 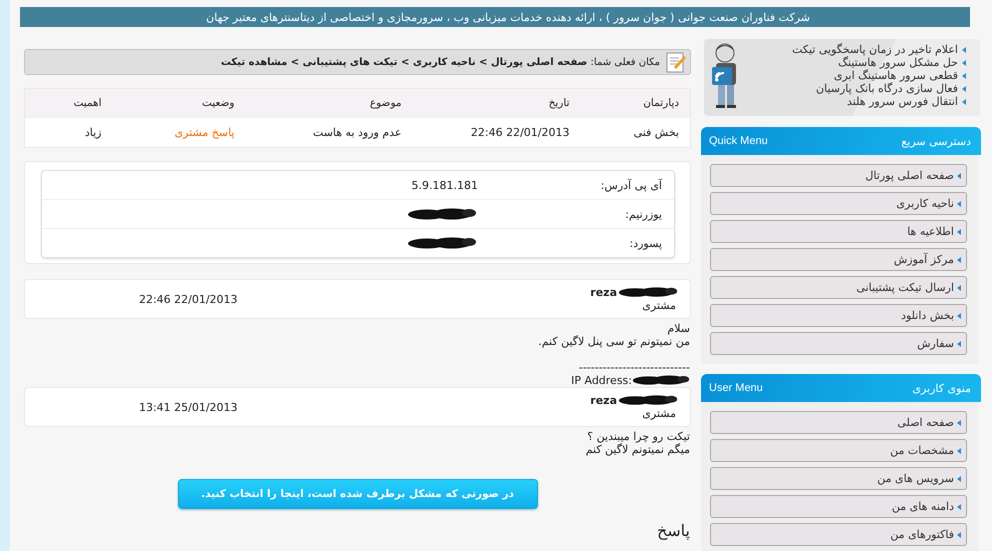 What do you see at coordinates (638, 449) in the screenshot?
I see `message-text: میگم نمیتونم لاگین کنم` at bounding box center [638, 449].